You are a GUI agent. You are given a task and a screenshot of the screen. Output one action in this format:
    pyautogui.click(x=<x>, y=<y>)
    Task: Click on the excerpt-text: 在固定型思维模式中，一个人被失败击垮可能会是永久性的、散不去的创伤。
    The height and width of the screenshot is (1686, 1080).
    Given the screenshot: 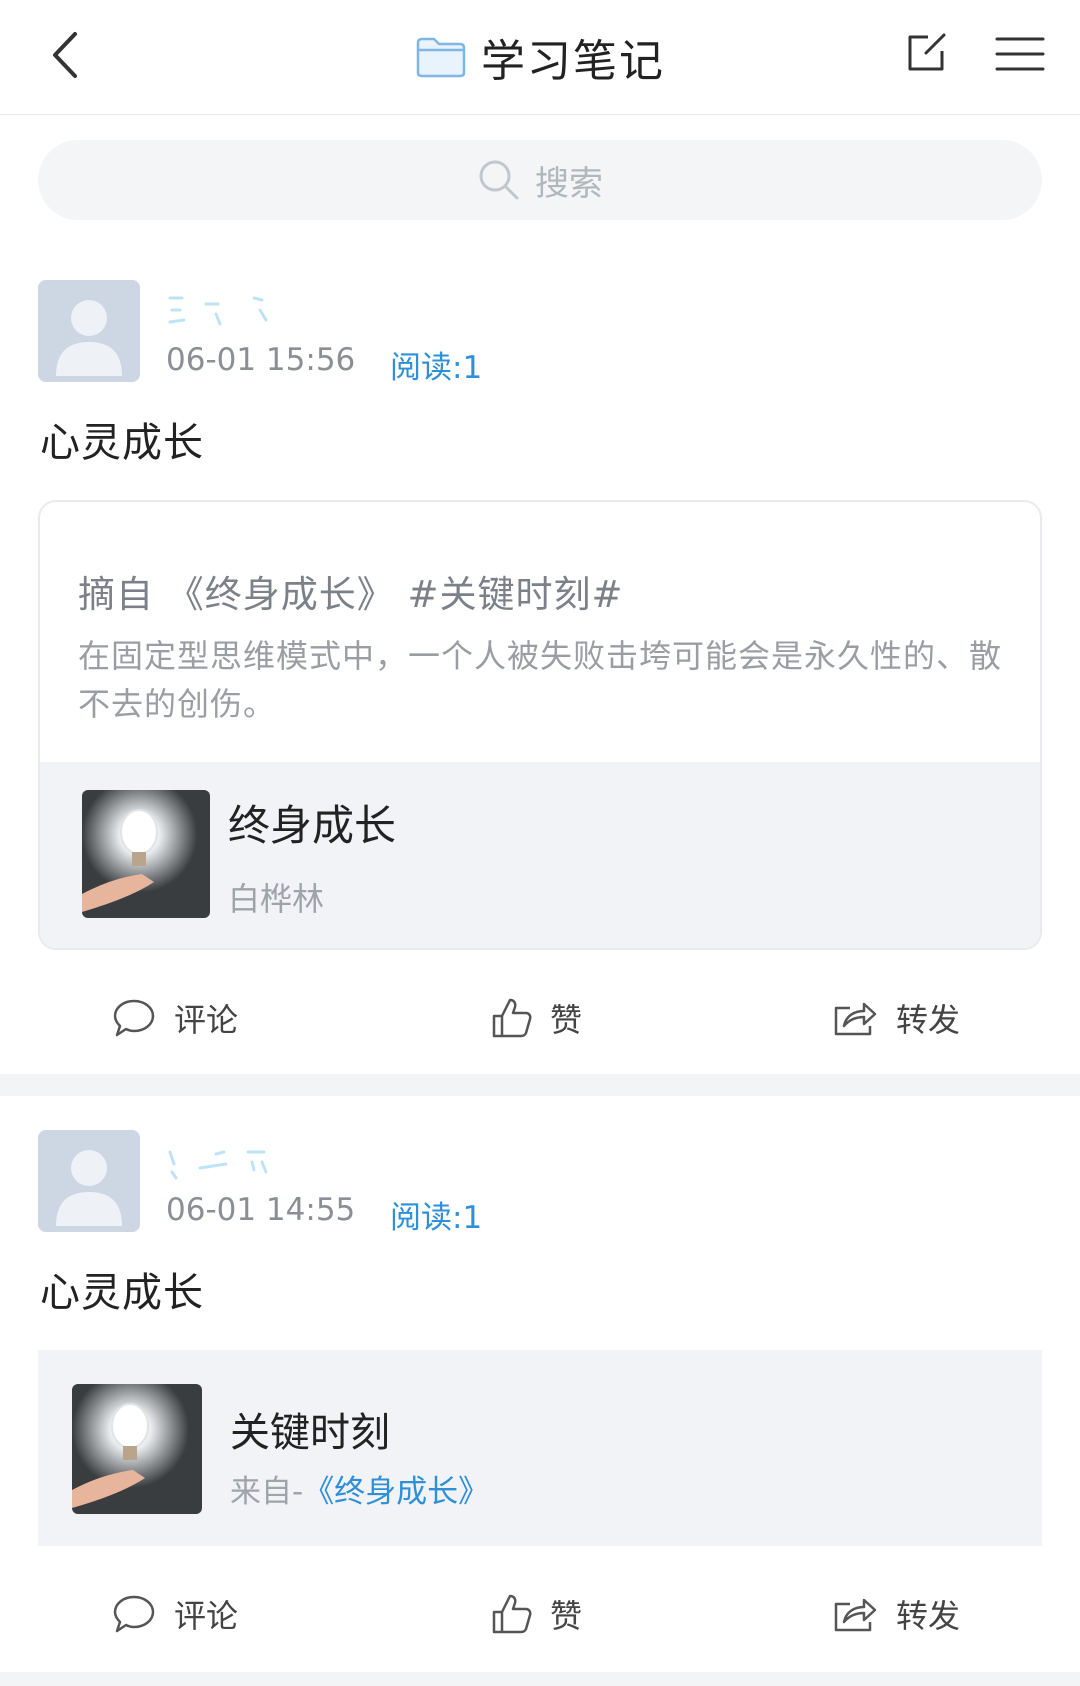 What is the action you would take?
    pyautogui.click(x=540, y=680)
    